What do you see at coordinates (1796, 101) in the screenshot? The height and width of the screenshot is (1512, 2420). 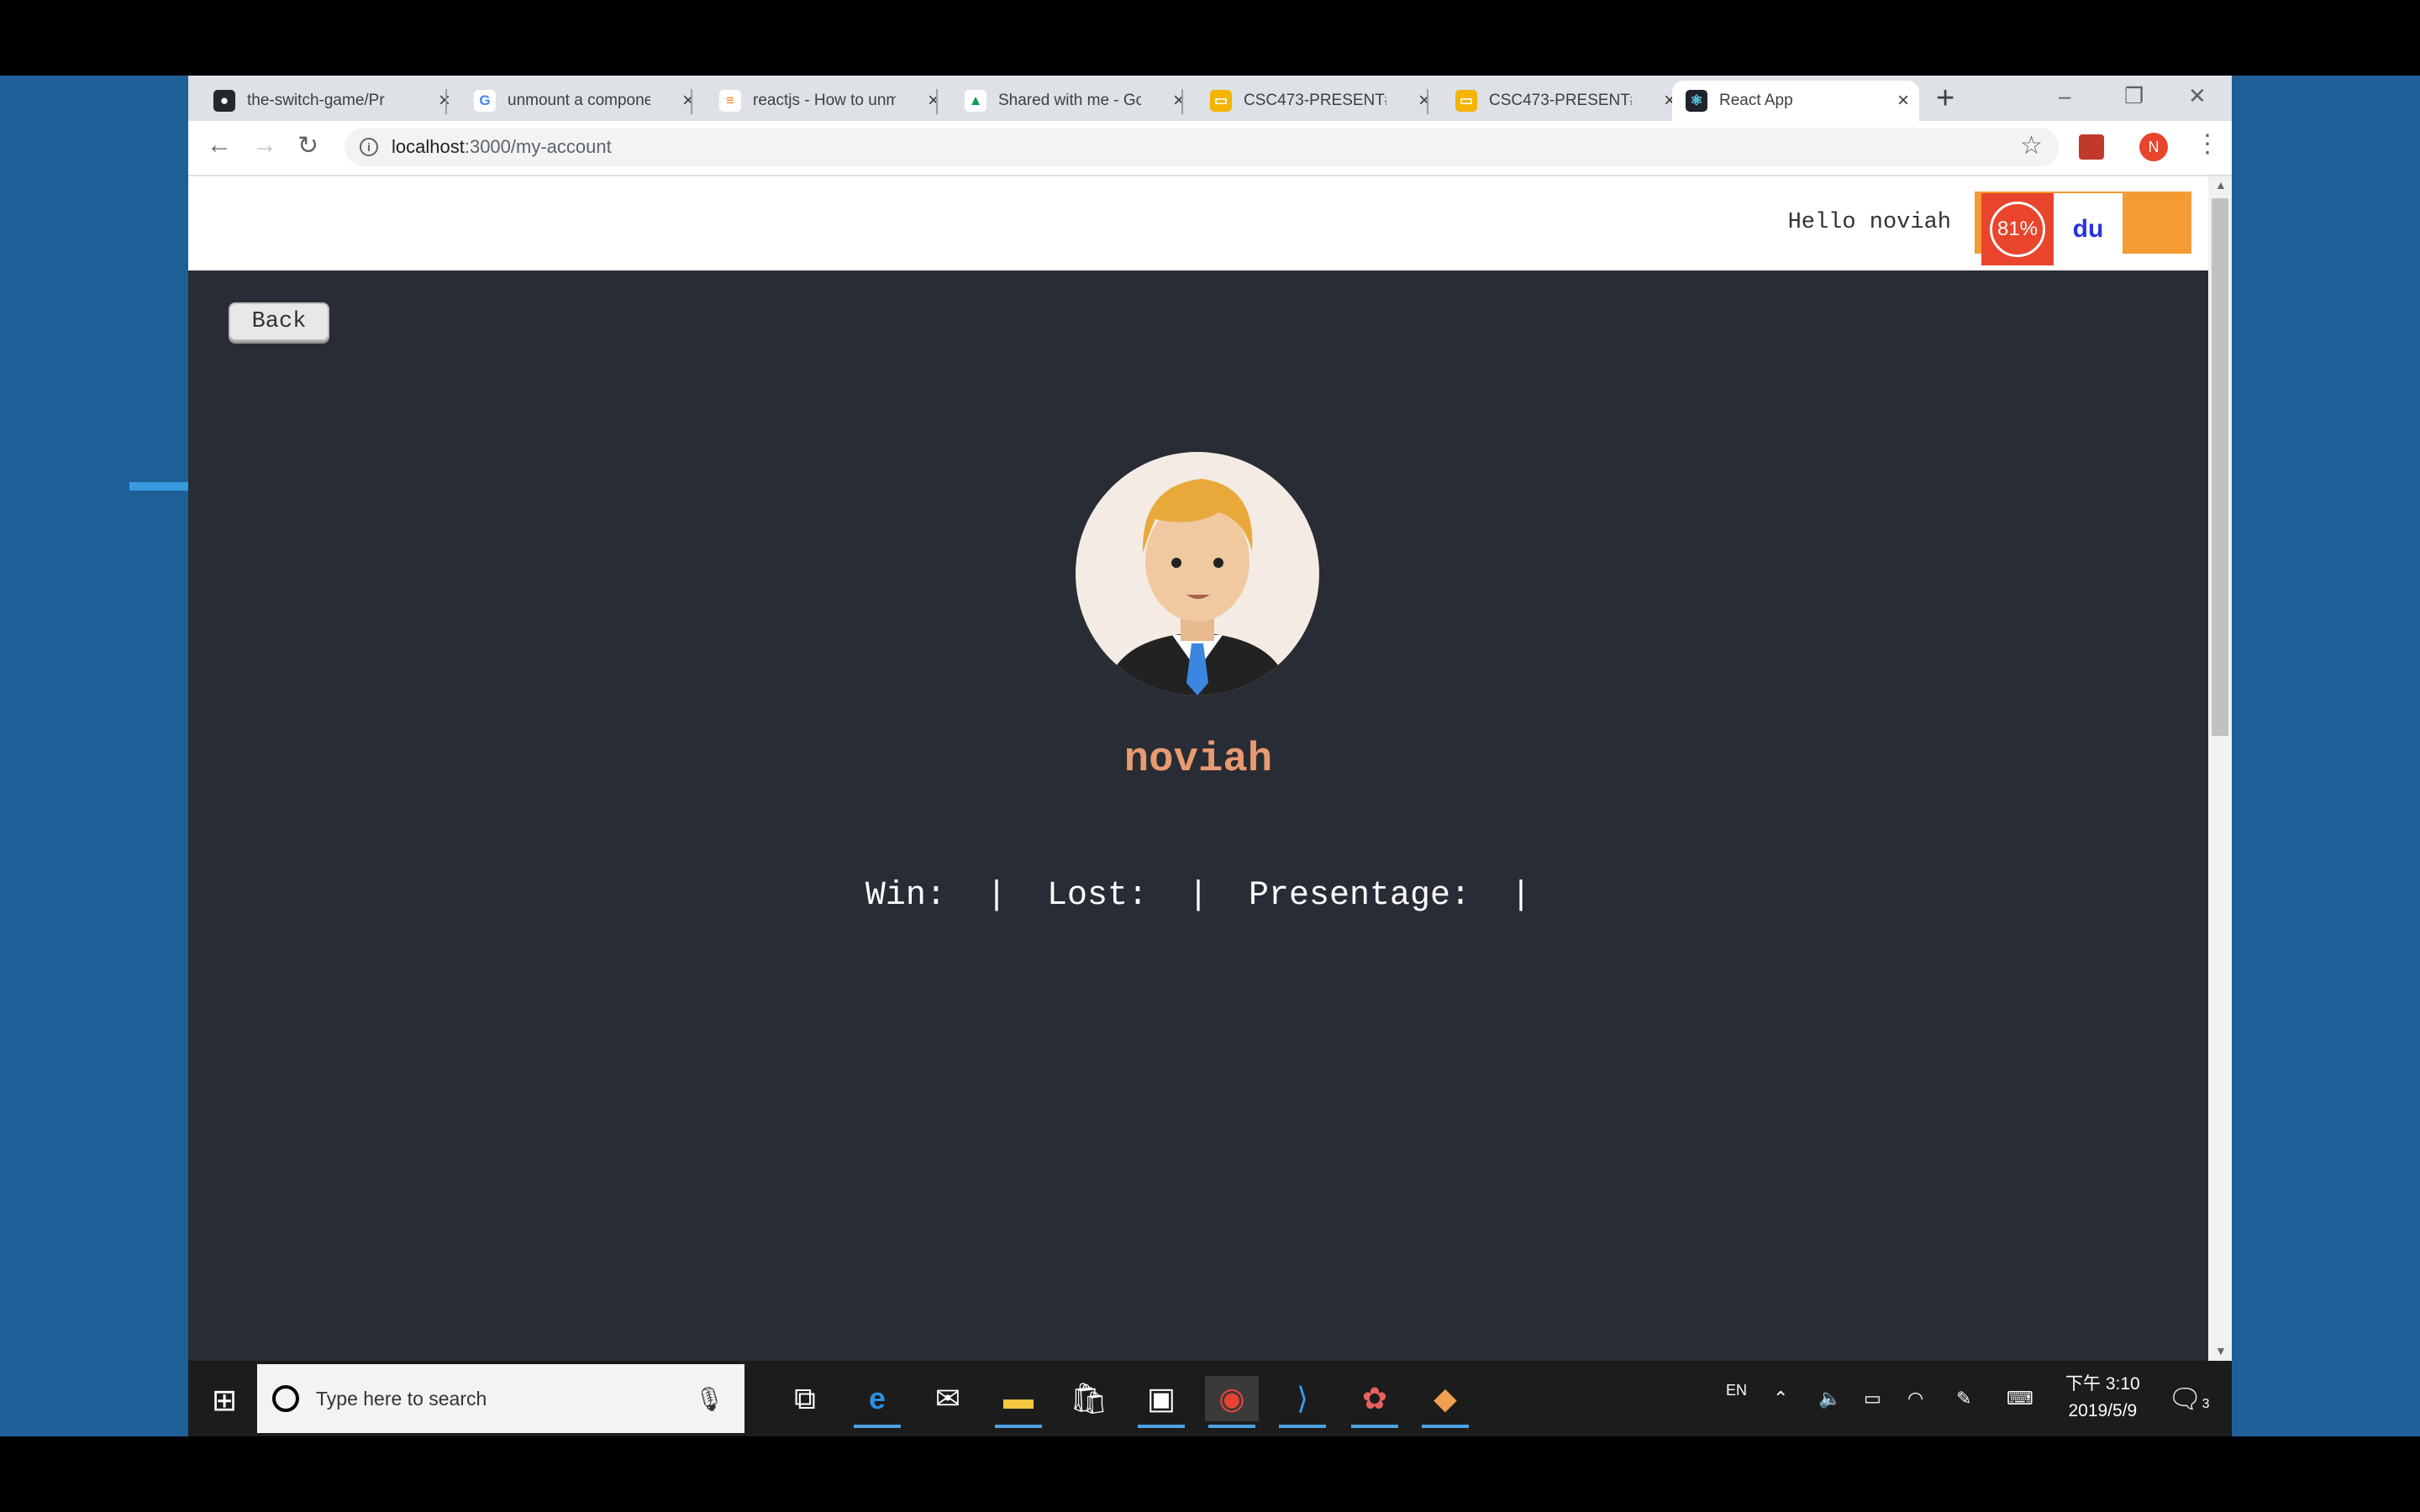 I see `tab-react-app: ⚛ React App ×` at bounding box center [1796, 101].